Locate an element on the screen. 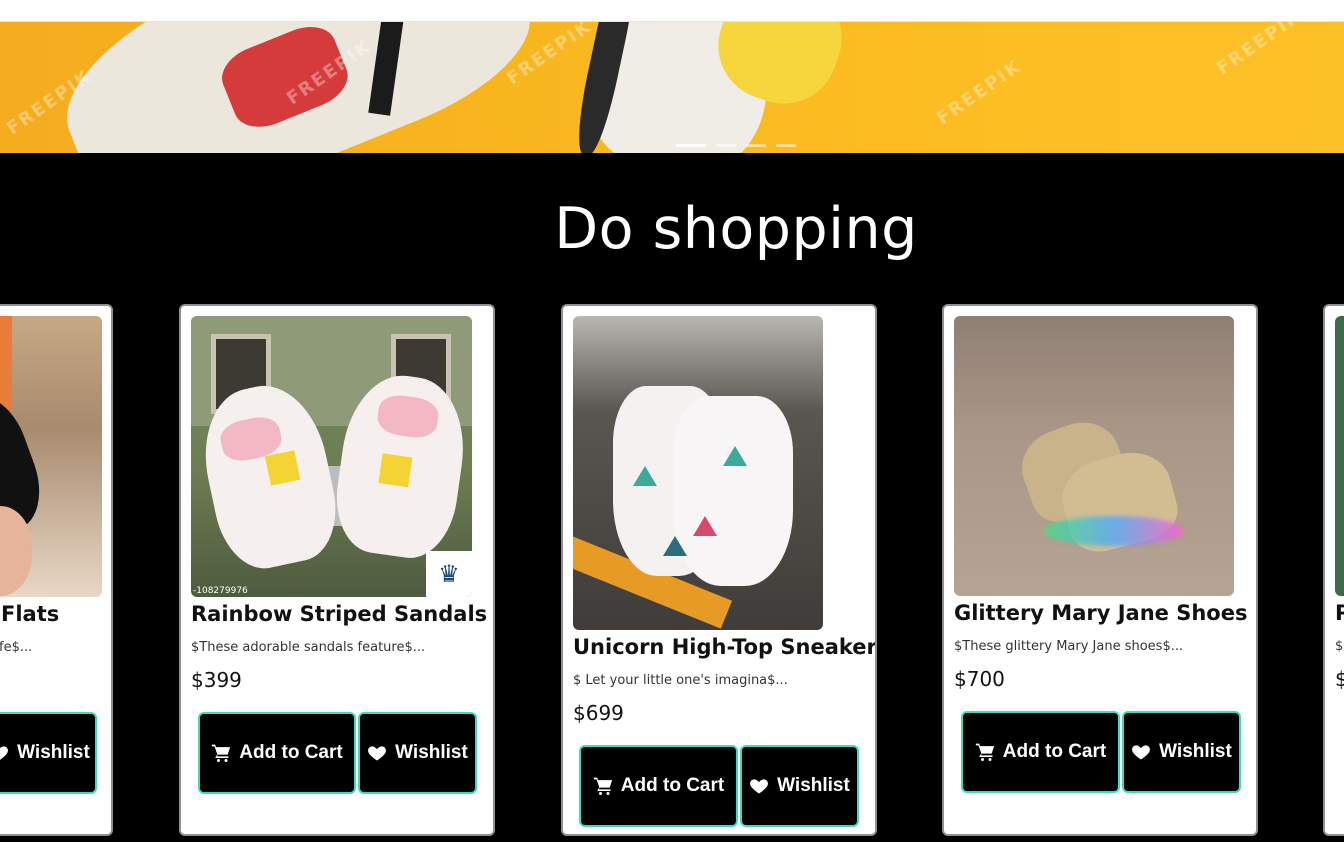 The height and width of the screenshot is (842, 1344). carousel-indicators is located at coordinates (736, 145).